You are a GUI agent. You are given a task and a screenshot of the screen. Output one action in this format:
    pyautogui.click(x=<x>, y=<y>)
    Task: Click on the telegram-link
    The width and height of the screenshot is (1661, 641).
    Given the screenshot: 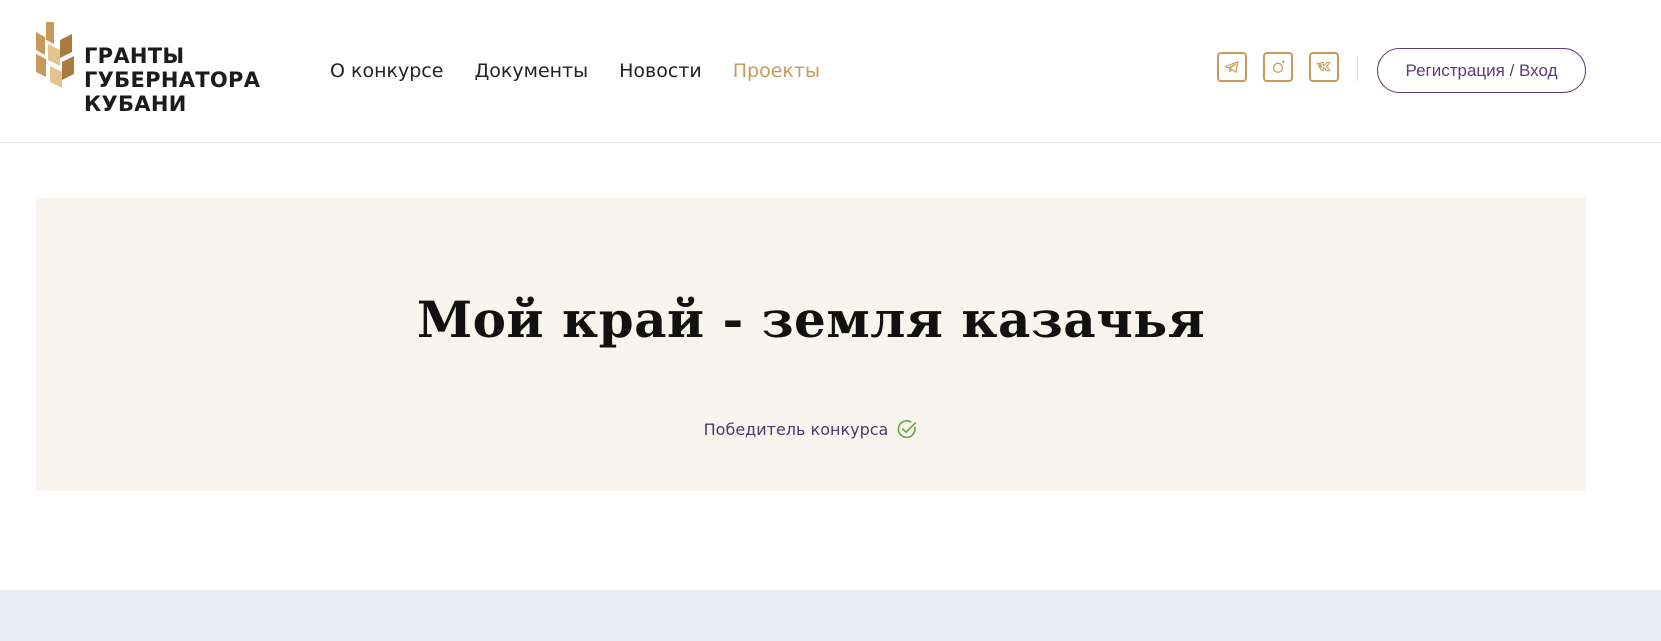 What is the action you would take?
    pyautogui.click(x=1232, y=67)
    